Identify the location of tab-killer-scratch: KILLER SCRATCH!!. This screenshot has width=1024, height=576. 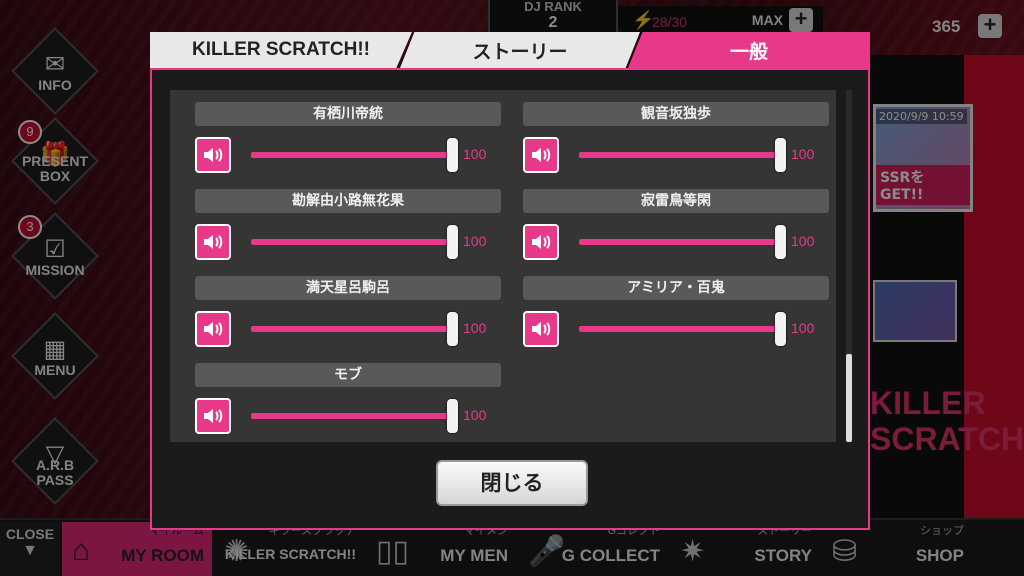
(281, 50).